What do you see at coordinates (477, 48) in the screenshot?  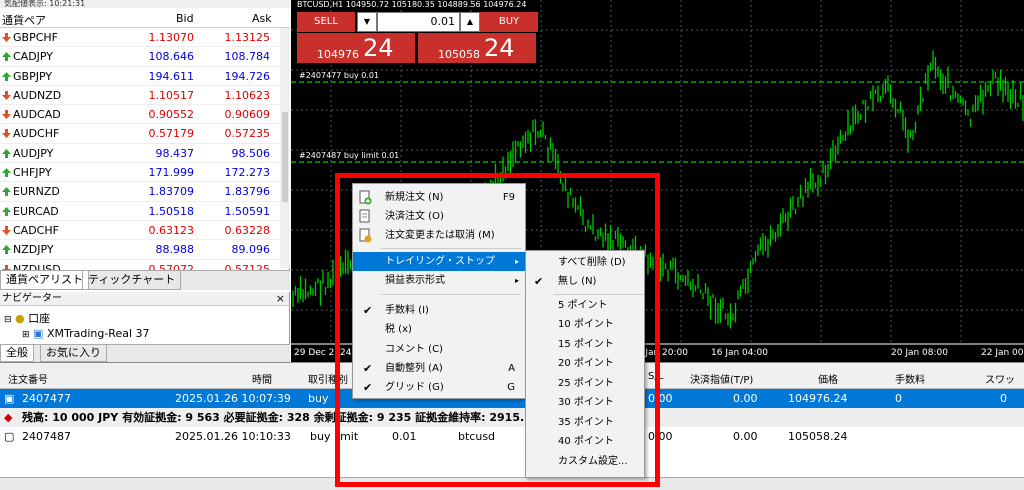 I see `buy-price: 105058 24` at bounding box center [477, 48].